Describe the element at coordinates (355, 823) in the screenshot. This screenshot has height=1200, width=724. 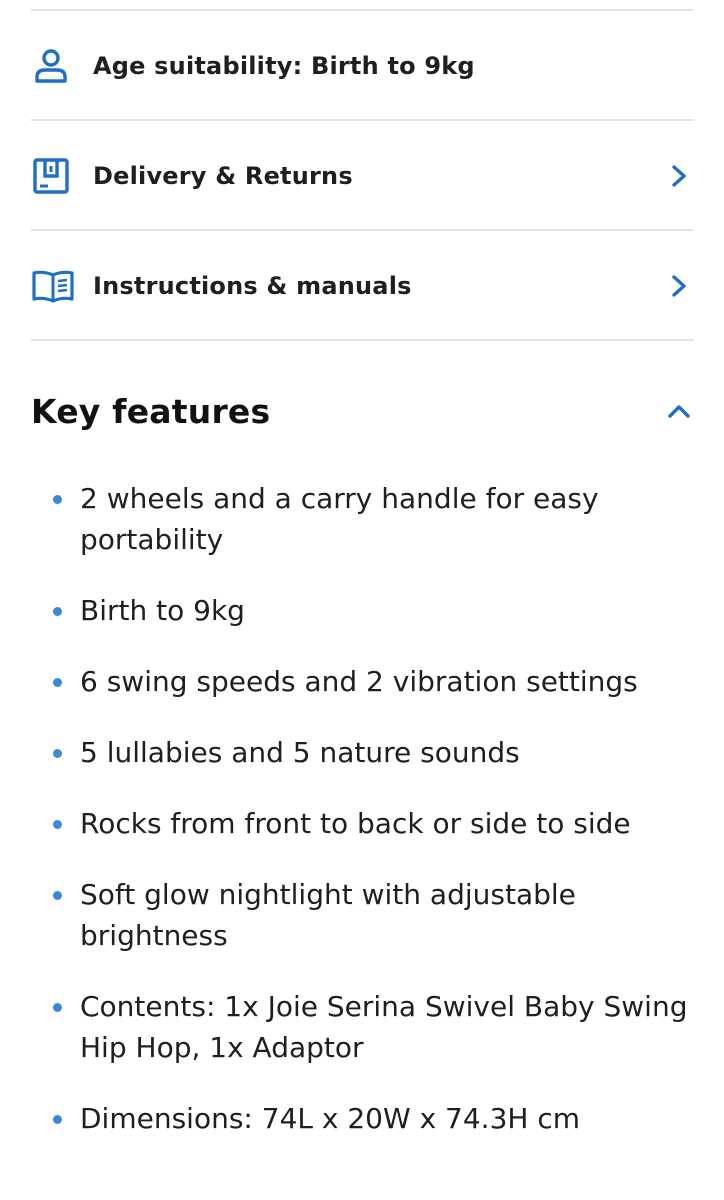
I see `feature-text: Rocks from front to back or side to side` at that location.